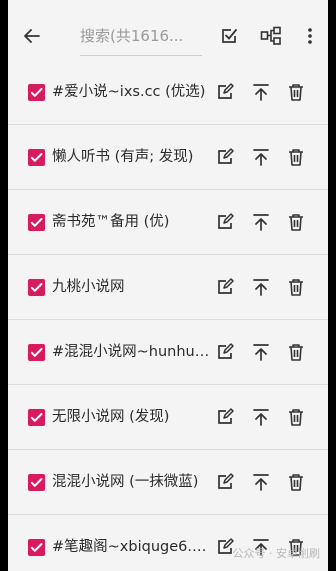 This screenshot has height=571, width=336. Describe the element at coordinates (229, 36) in the screenshot. I see `select-all-icon` at that location.